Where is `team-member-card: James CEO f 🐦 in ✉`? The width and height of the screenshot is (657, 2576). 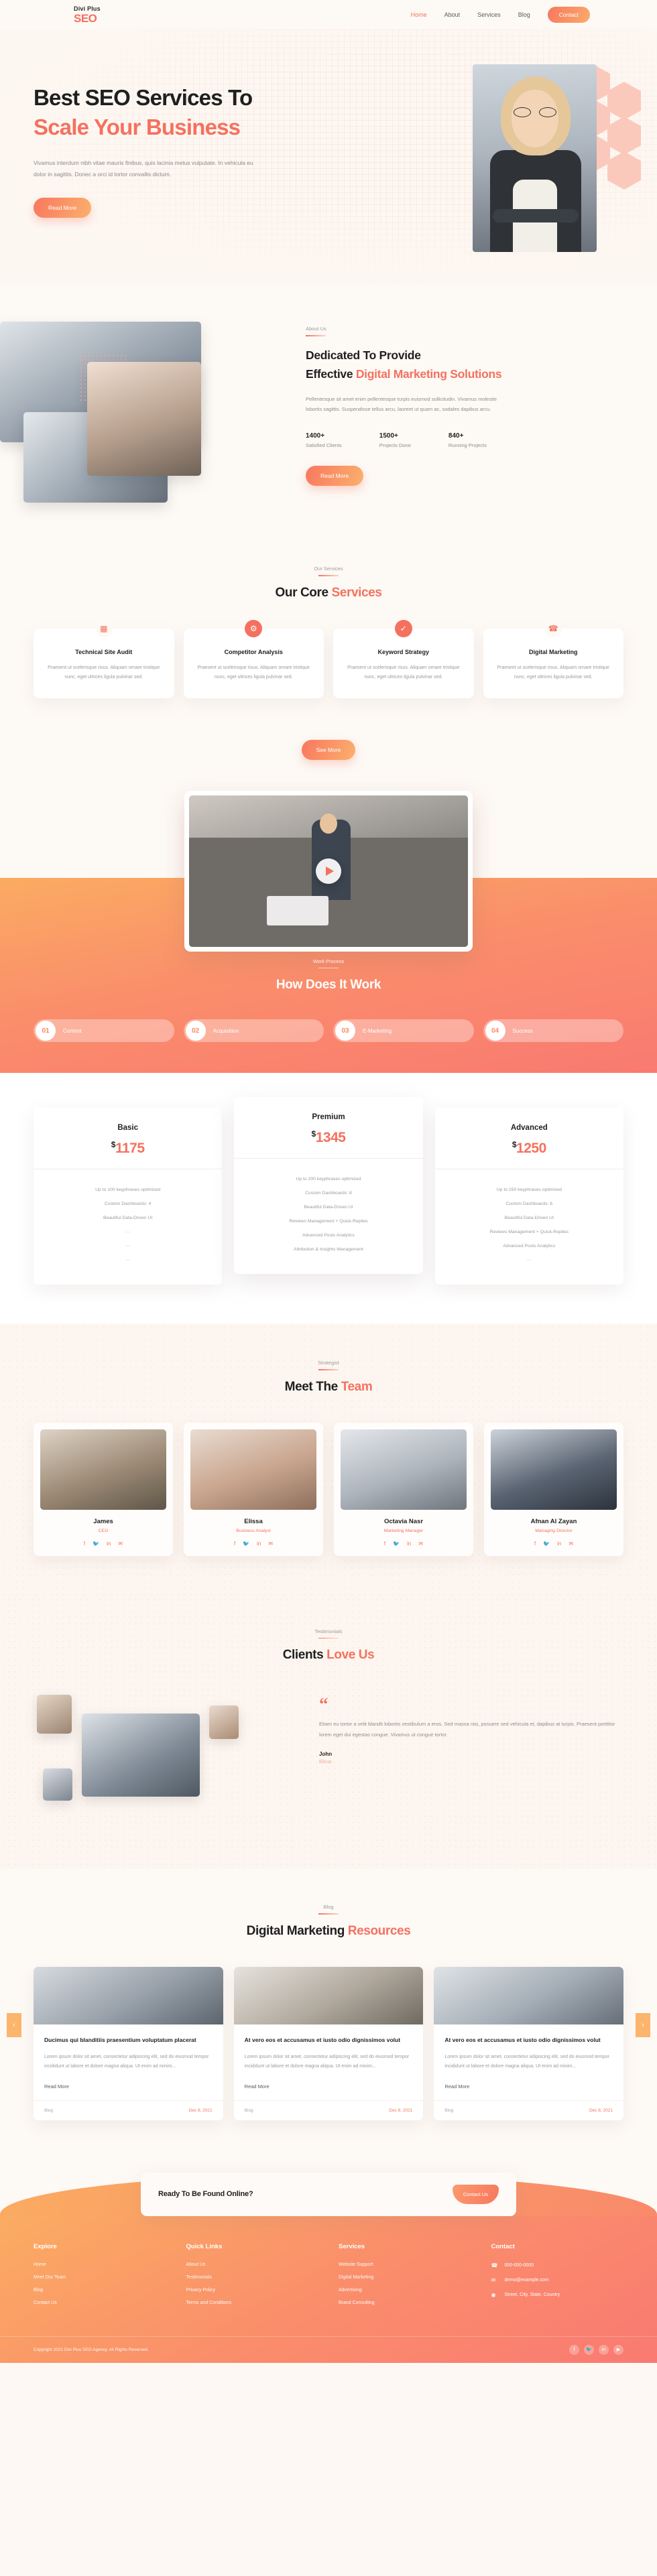 team-member-card: James CEO f 🐦 in ✉ is located at coordinates (103, 1489).